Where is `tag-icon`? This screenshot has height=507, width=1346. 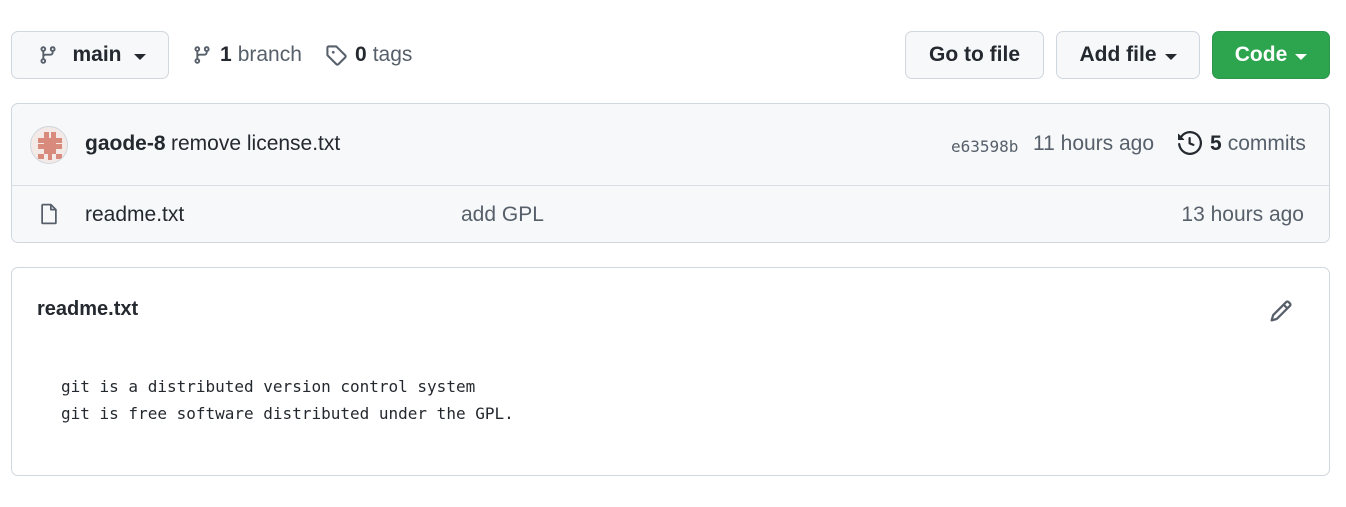 tag-icon is located at coordinates (336, 55).